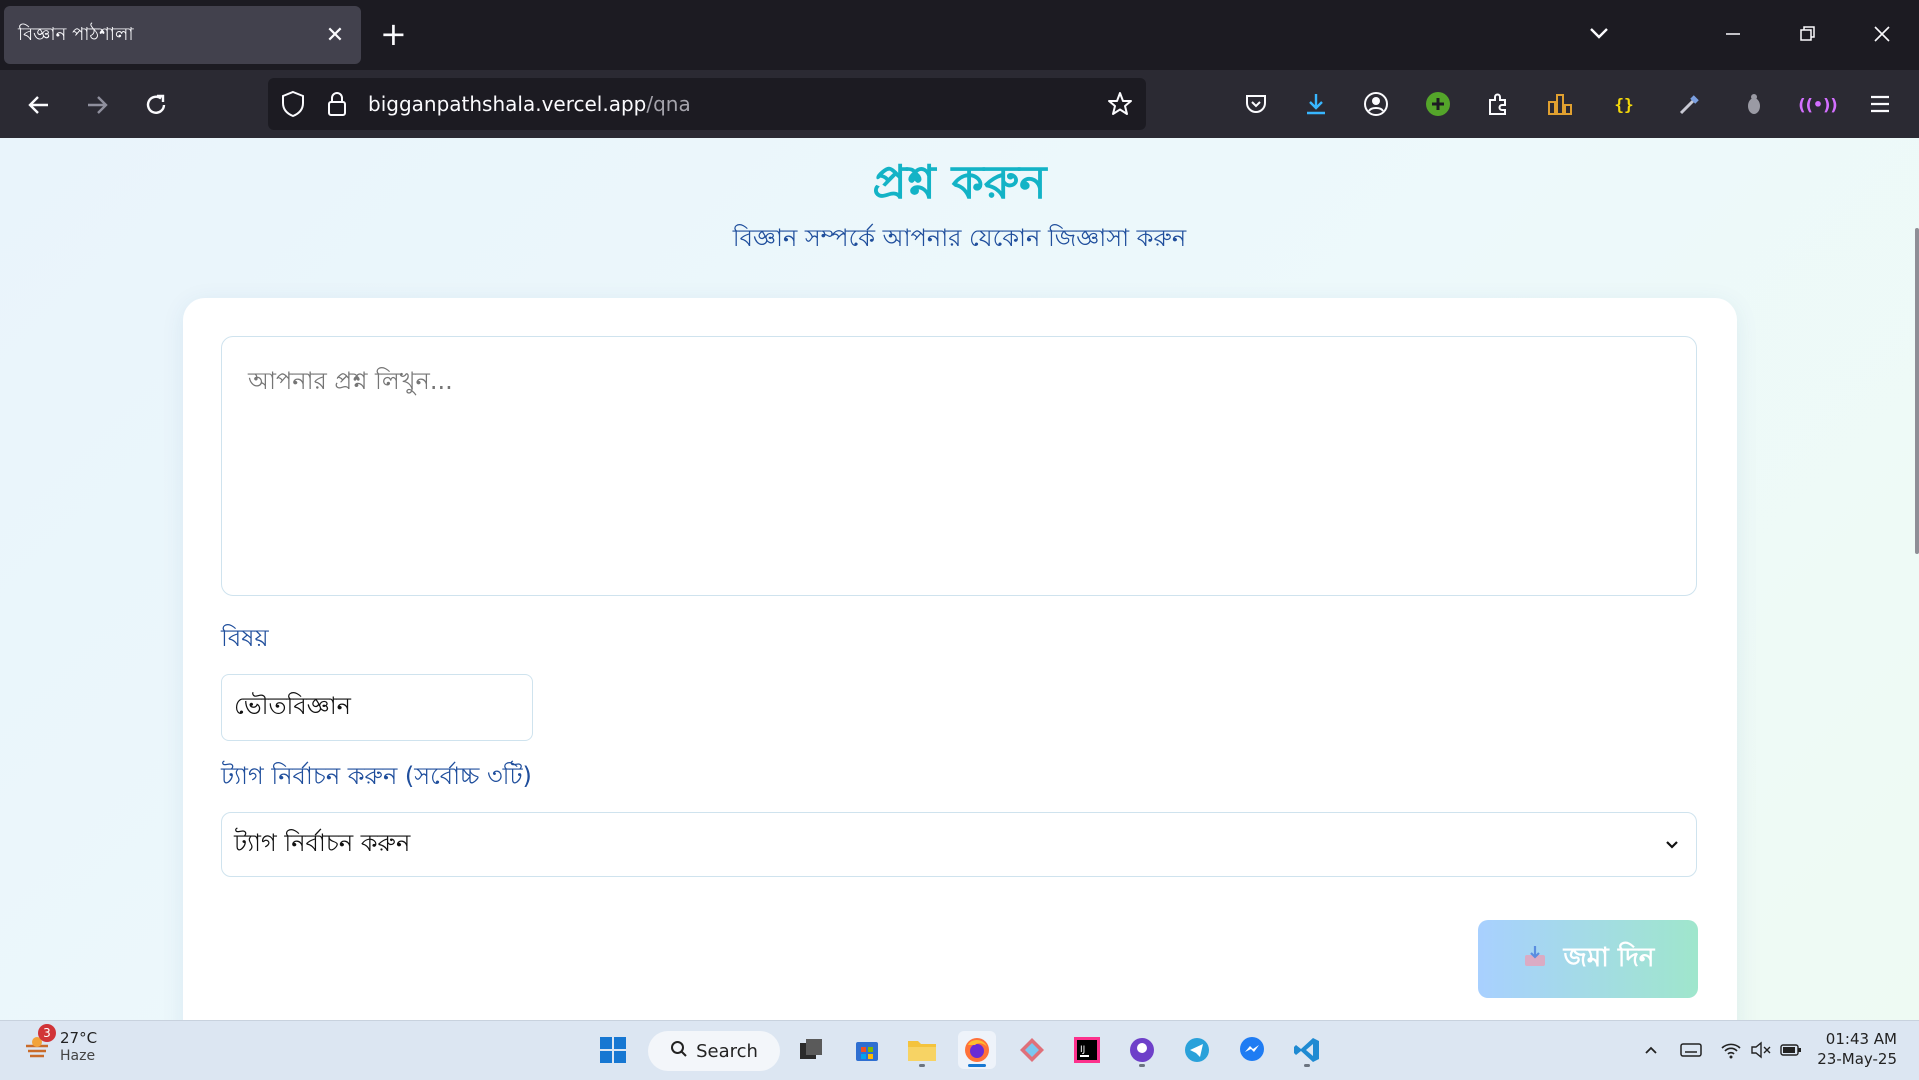  Describe the element at coordinates (1560, 104) in the screenshot. I see `chart-extension-icon` at that location.